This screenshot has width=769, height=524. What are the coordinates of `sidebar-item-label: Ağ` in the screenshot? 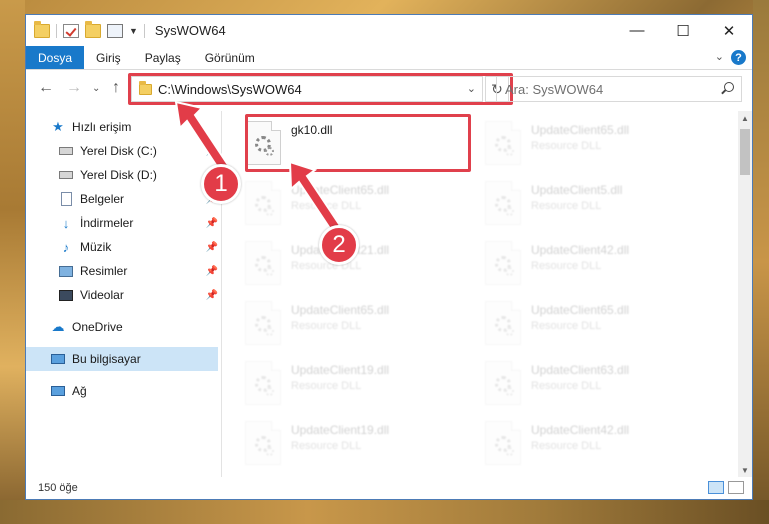 It's located at (79, 391).